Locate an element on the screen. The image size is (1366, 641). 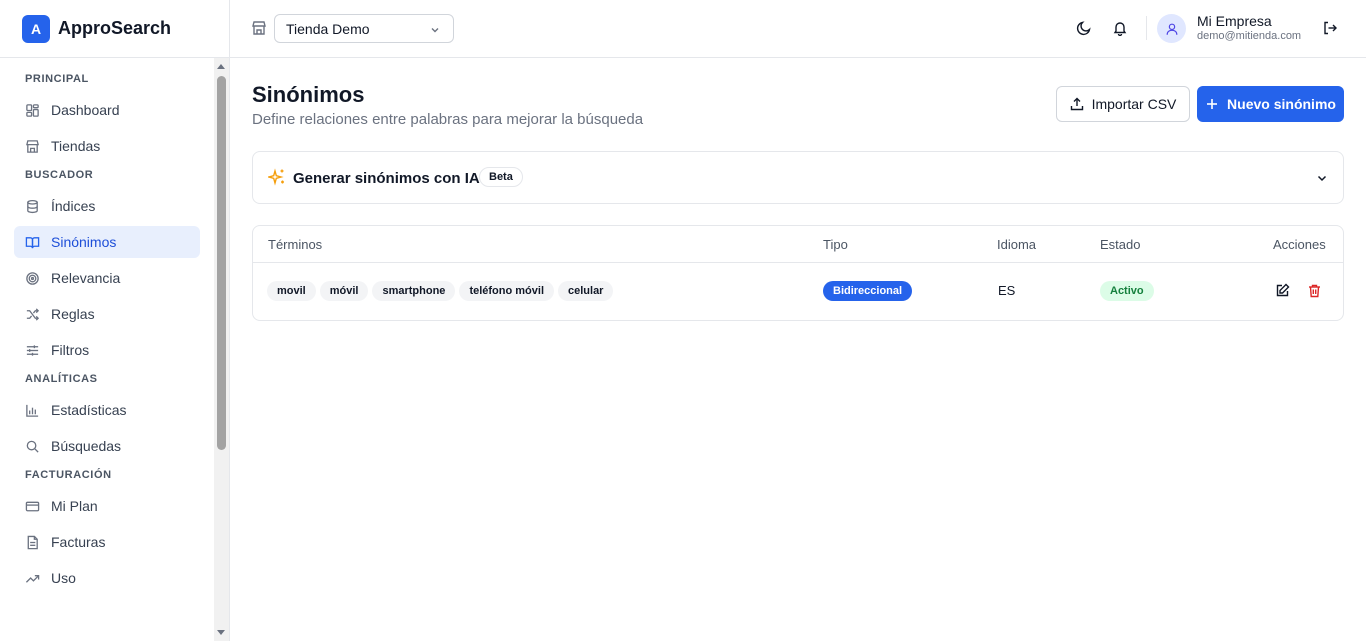
scroll-up-arrow-icon is located at coordinates (221, 66).